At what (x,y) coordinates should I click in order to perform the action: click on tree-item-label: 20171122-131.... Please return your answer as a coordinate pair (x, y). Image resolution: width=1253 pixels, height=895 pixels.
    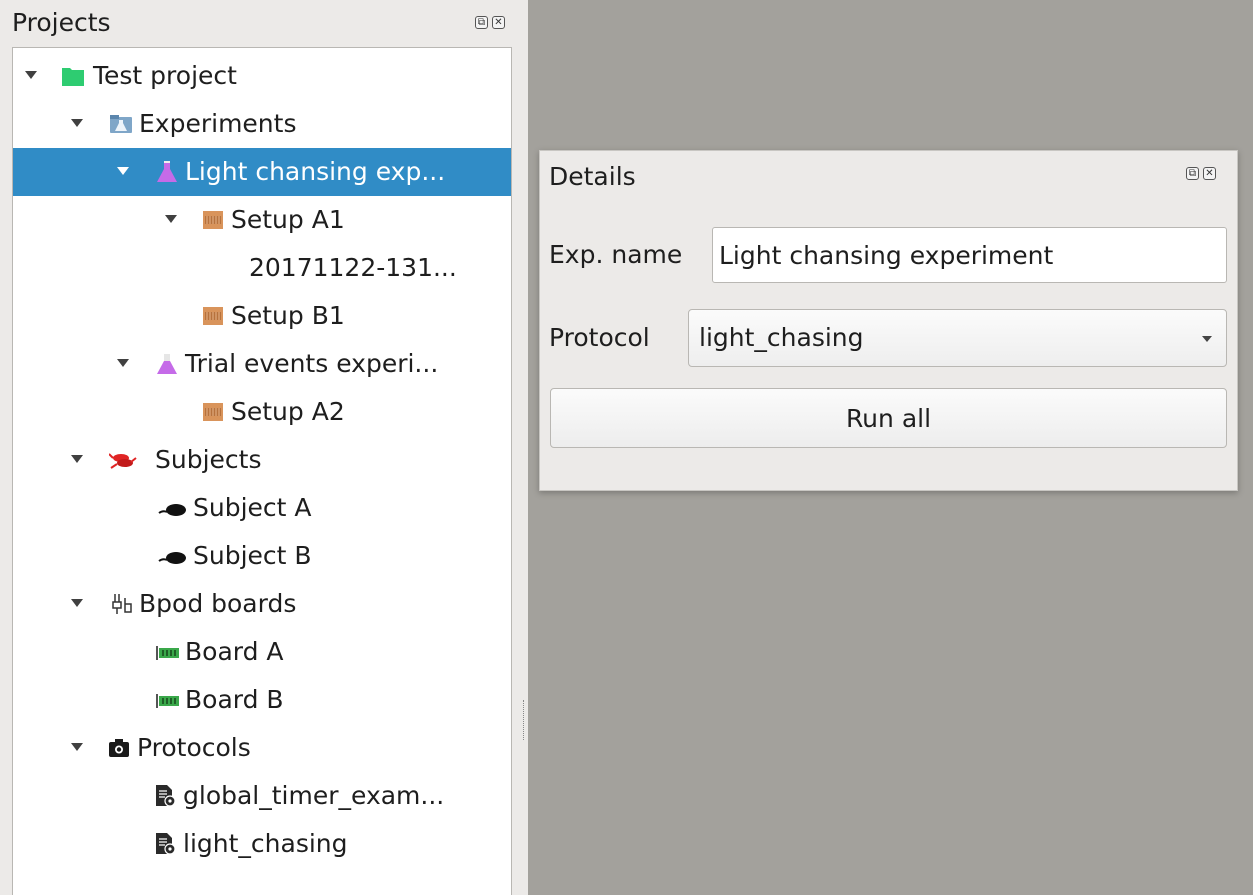
    Looking at the image, I should click on (353, 267).